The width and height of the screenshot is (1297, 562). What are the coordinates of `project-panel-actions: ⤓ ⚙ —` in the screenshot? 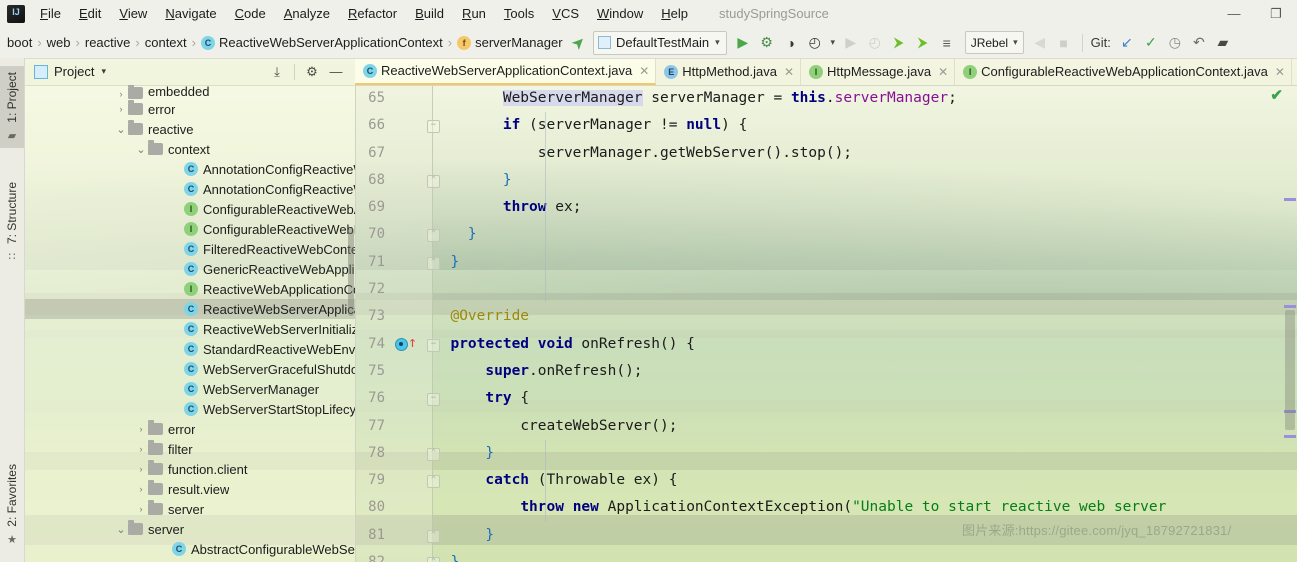 It's located at (310, 72).